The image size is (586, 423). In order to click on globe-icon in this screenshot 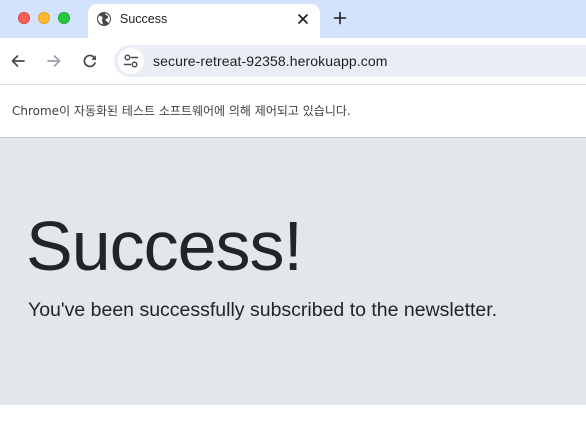, I will do `click(104, 19)`.